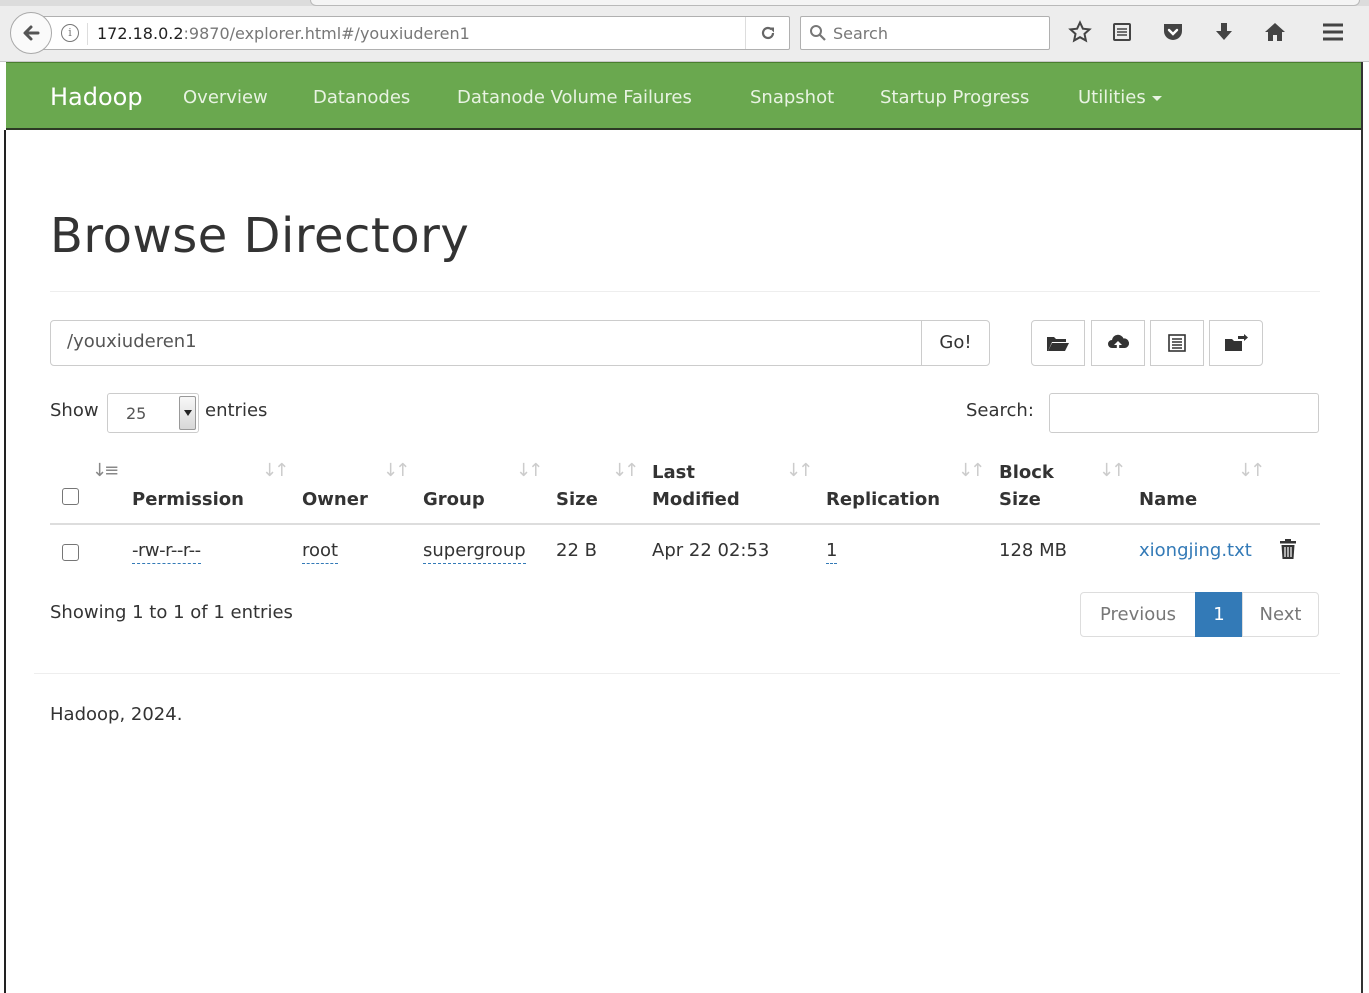 The width and height of the screenshot is (1369, 993). What do you see at coordinates (1156, 98) in the screenshot?
I see `caret-down-icon` at bounding box center [1156, 98].